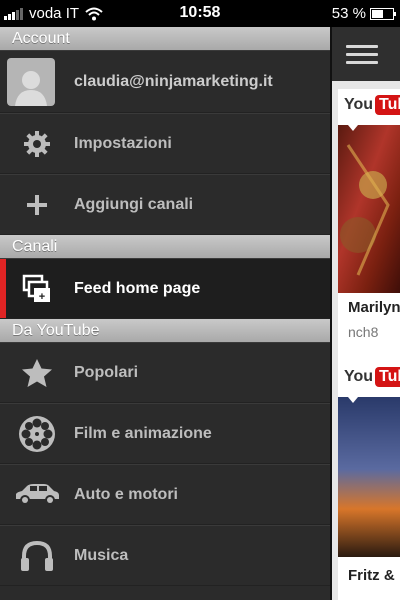 This screenshot has height=600, width=400. Describe the element at coordinates (3, 288) in the screenshot. I see `active-indicator` at that location.